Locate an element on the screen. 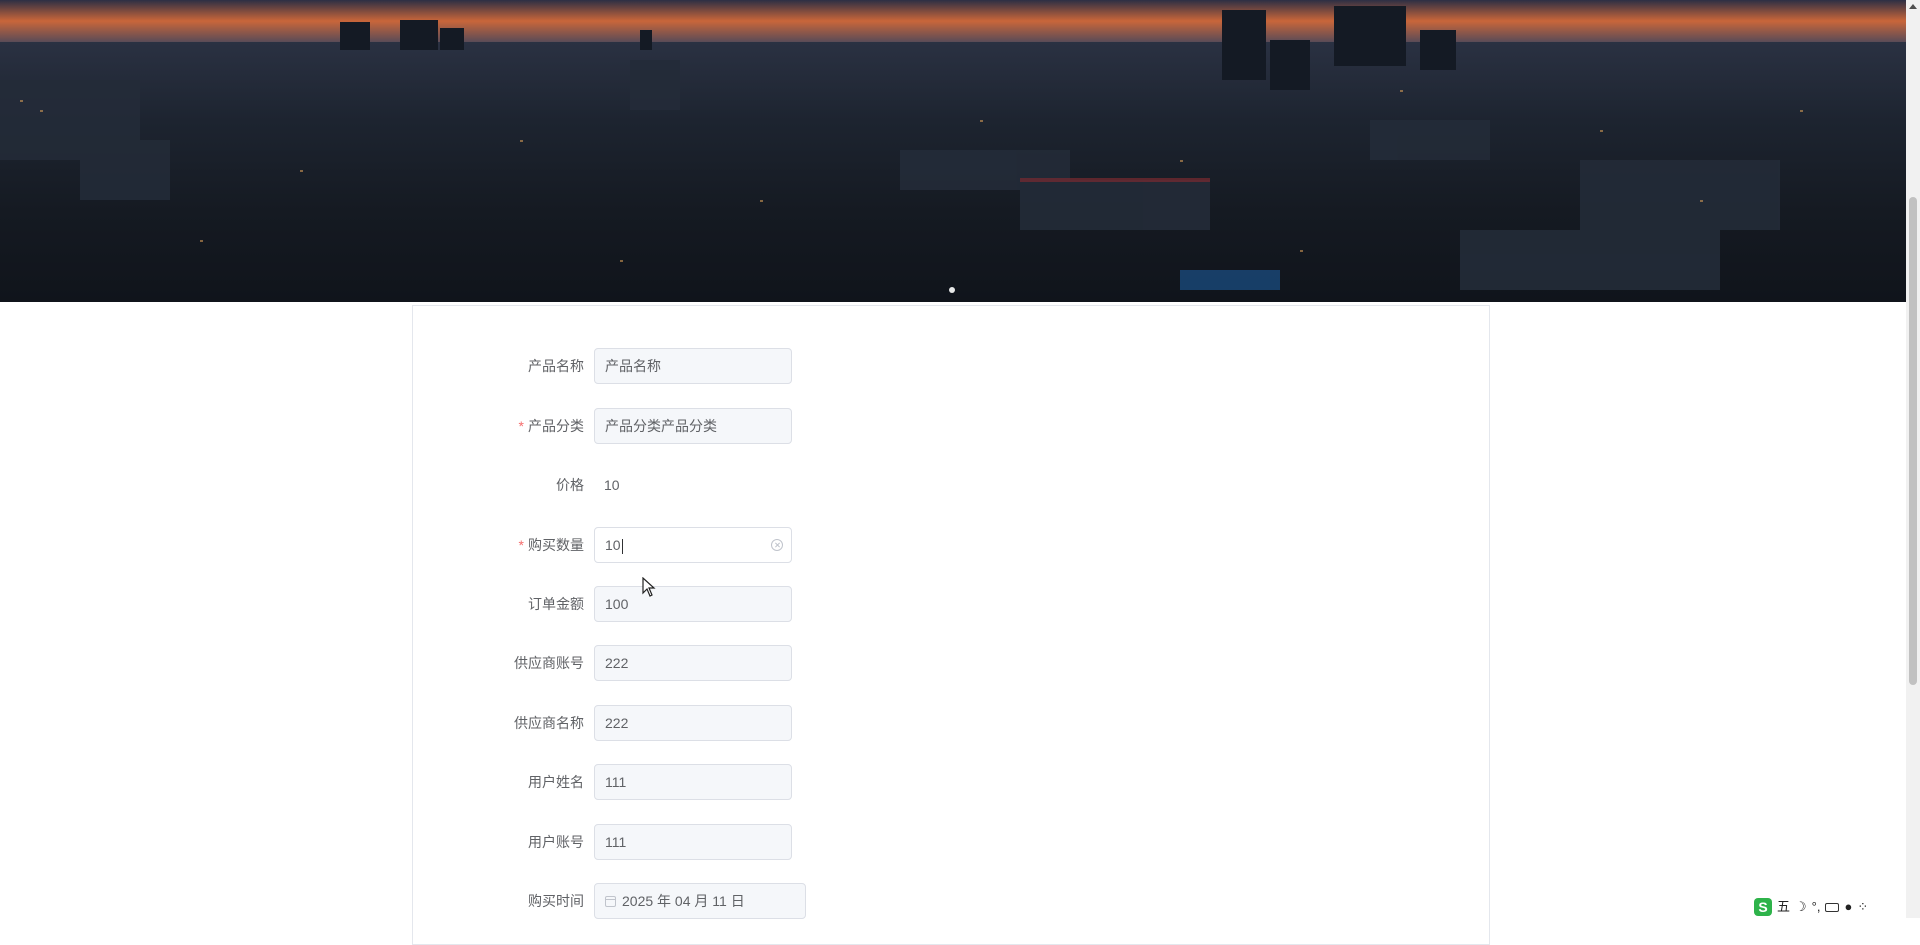  form-row-order-amount: 订单金额 100 is located at coordinates (863, 604).